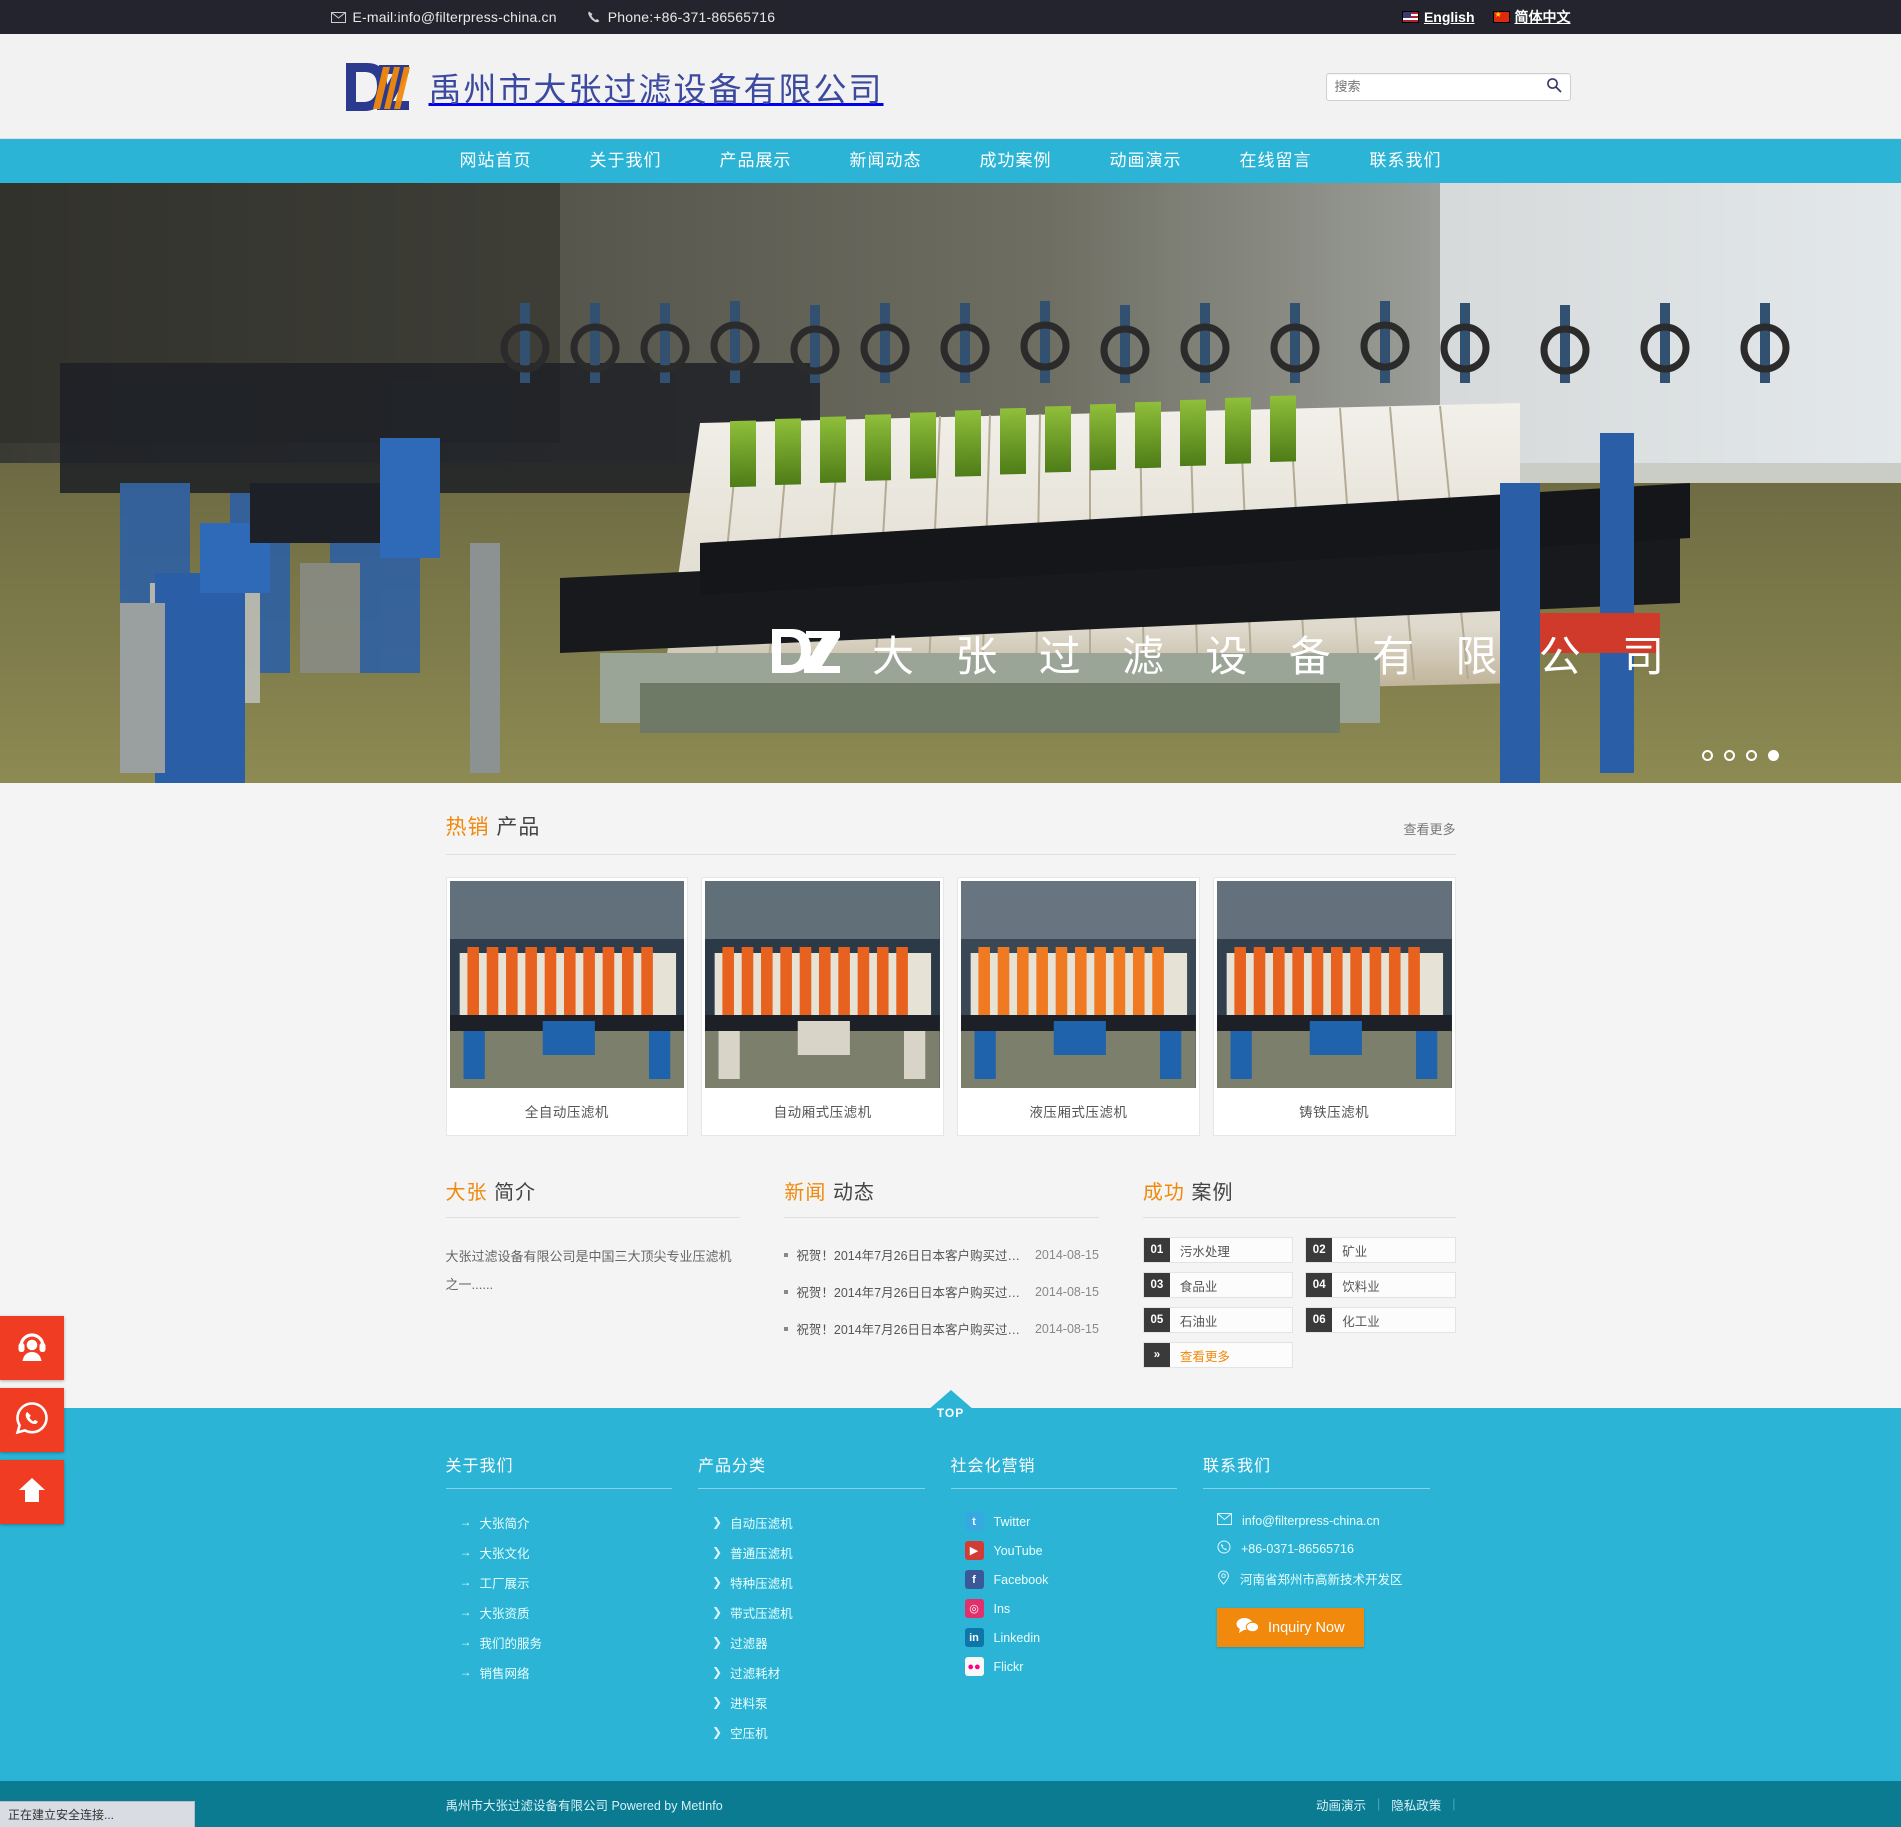  Describe the element at coordinates (911, 1293) in the screenshot. I see `news-item-title: 祝贺！2014年7月26日日本客户购买过滤设` at that location.